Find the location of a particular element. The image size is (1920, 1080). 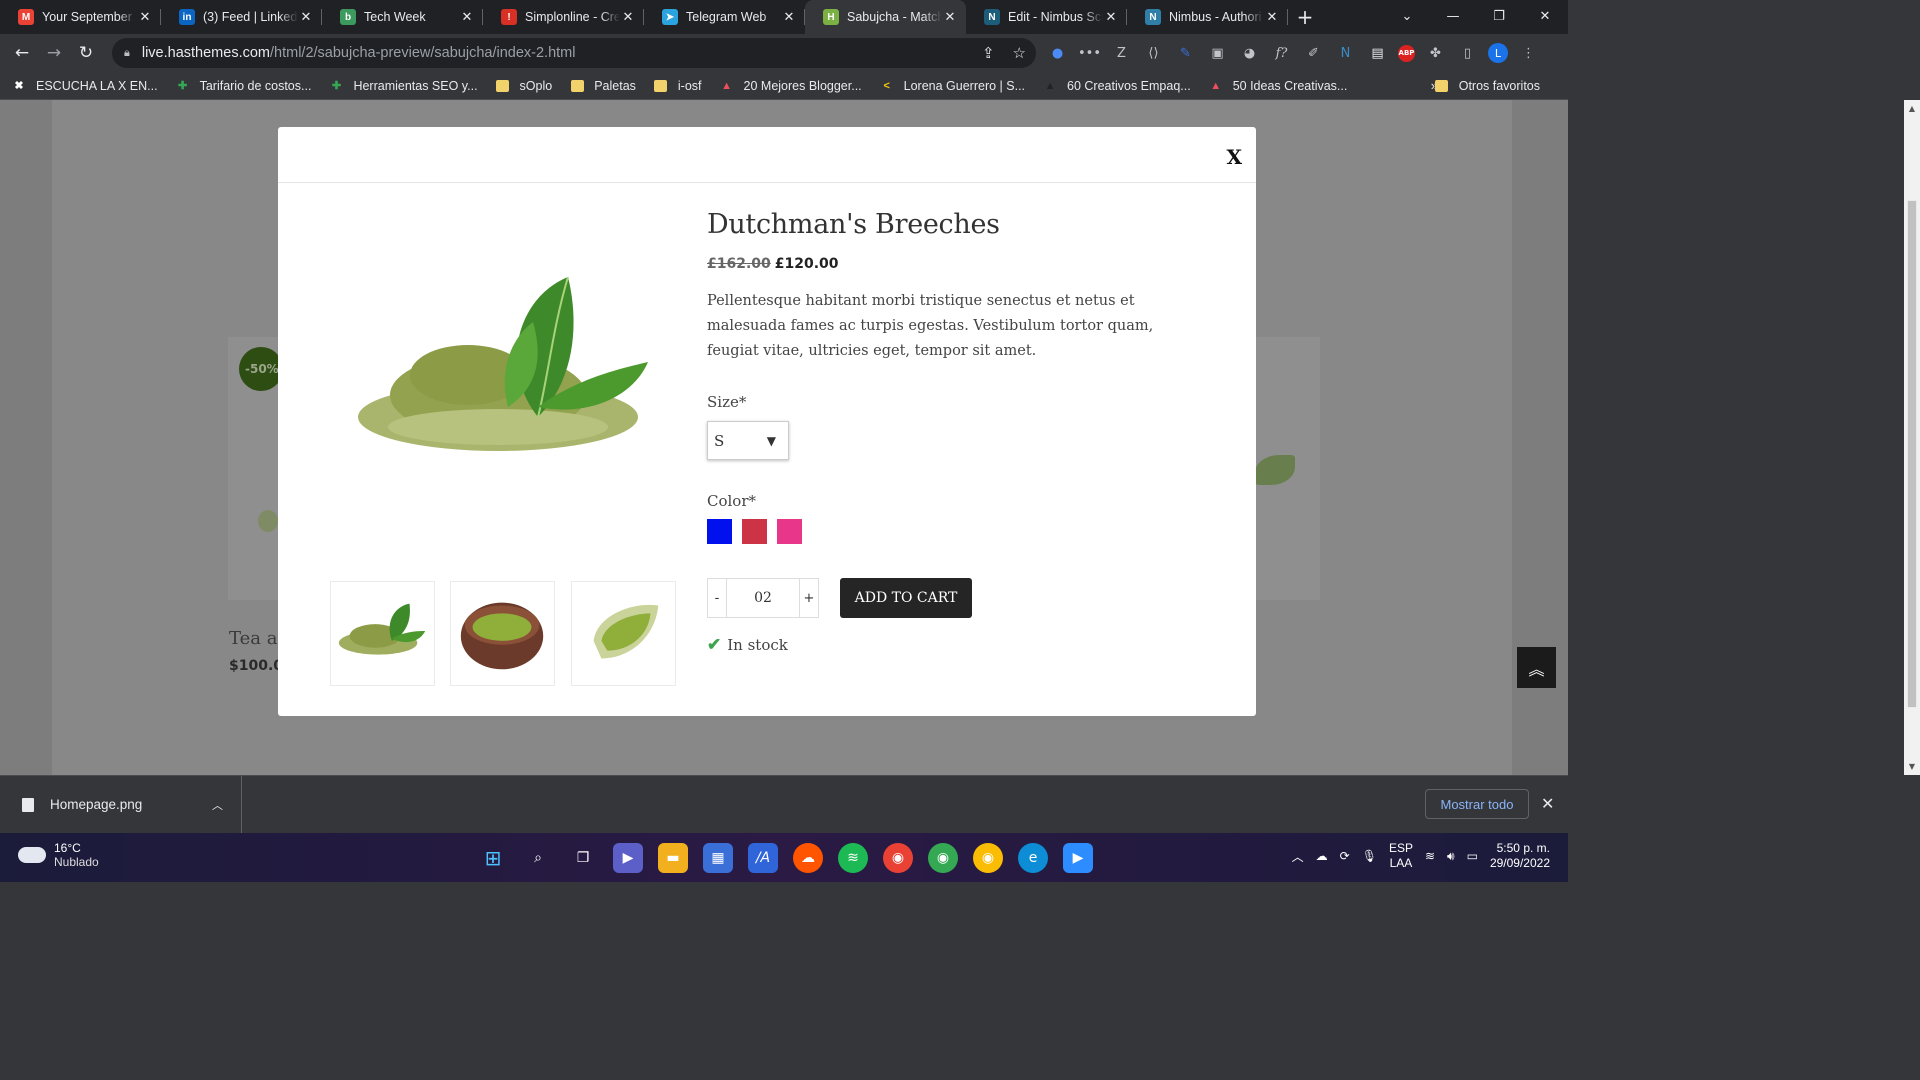

scrollbar-thumb is located at coordinates (1912, 454).